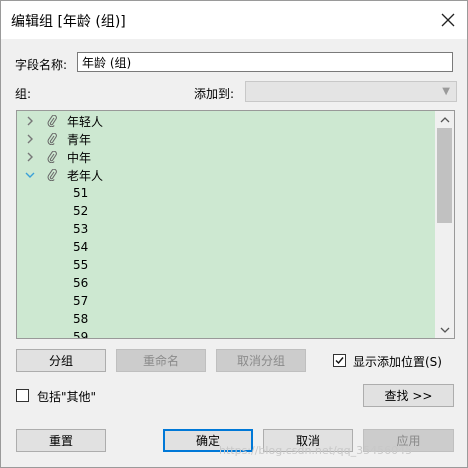 This screenshot has width=468, height=468. What do you see at coordinates (408, 395) in the screenshot?
I see `find-button: 查找 >>` at bounding box center [408, 395].